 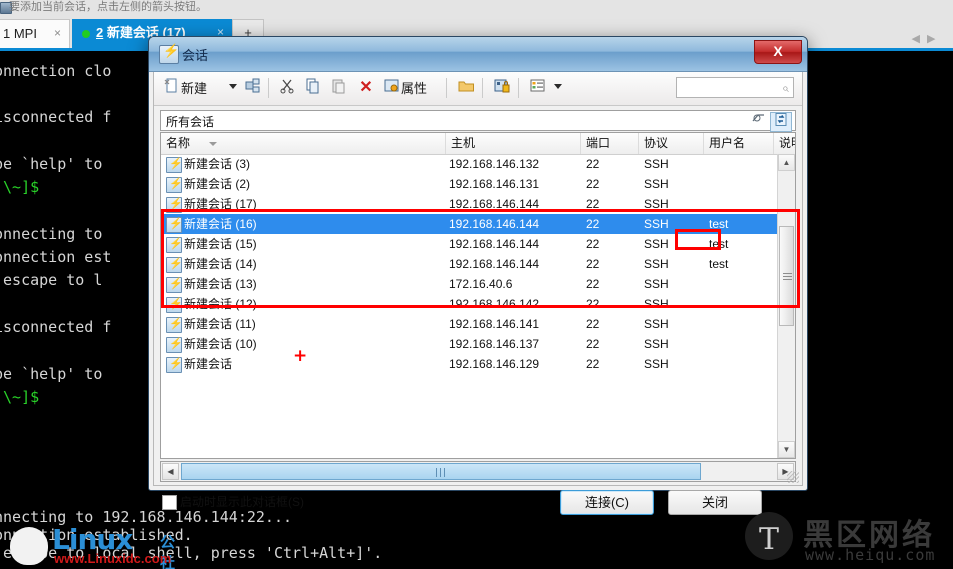 I want to click on session-host: 192.168.146.141, so click(x=494, y=324).